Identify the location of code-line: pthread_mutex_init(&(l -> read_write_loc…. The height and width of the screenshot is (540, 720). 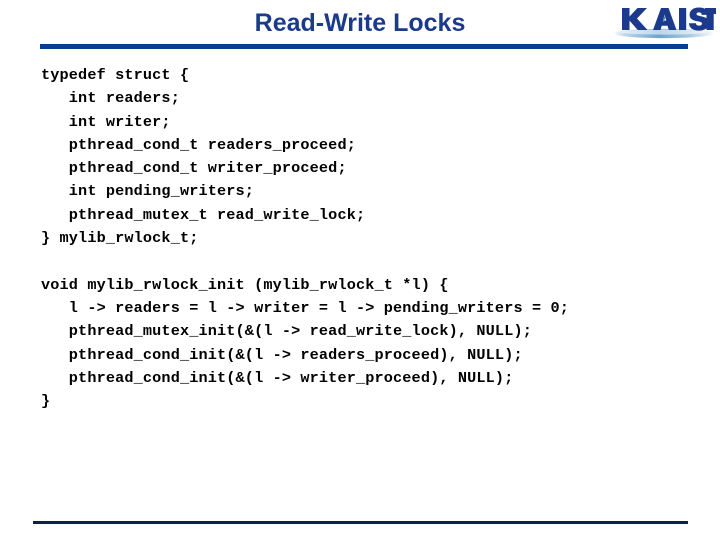
(286, 331).